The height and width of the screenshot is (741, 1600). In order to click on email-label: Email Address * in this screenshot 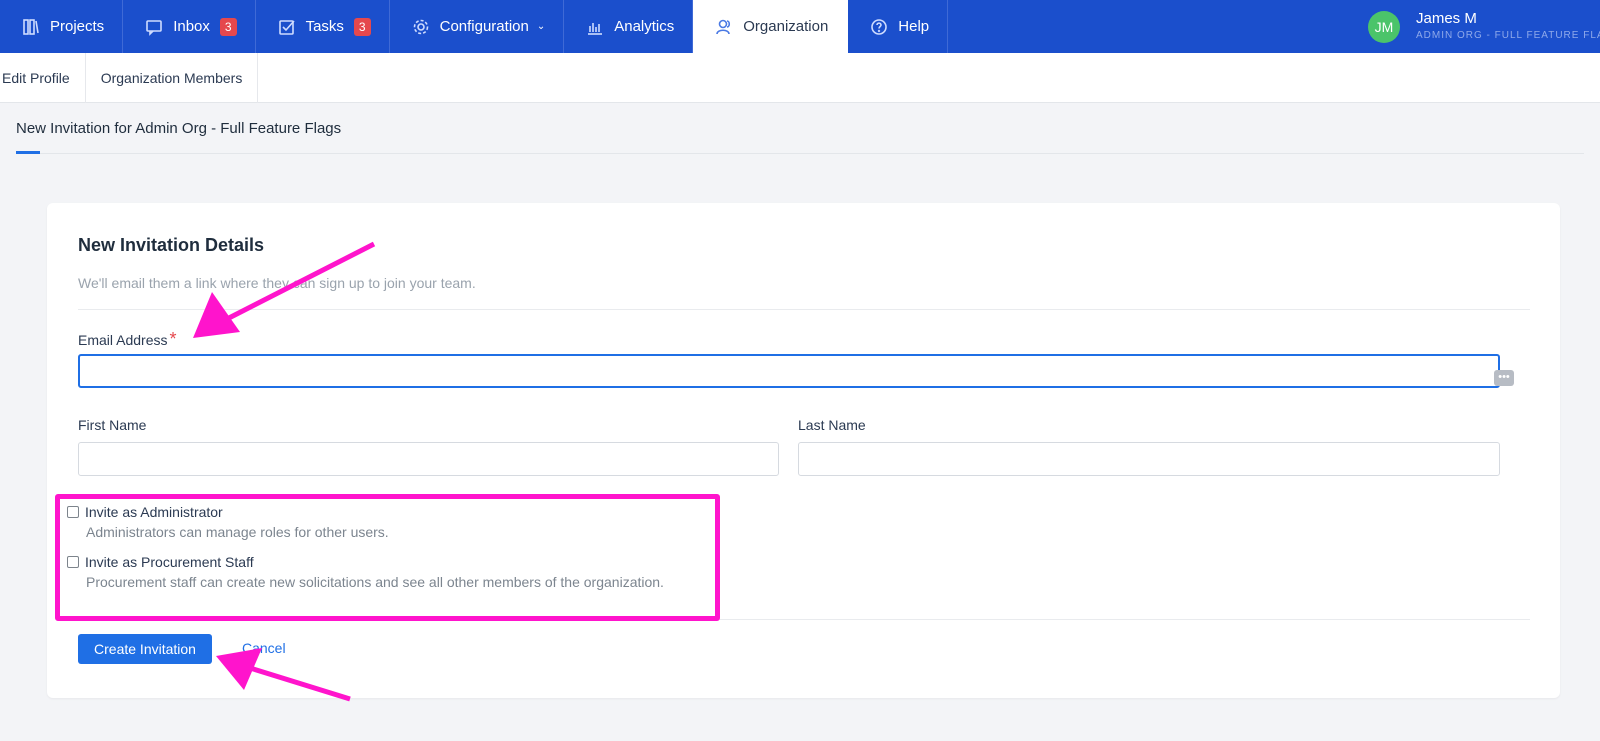, I will do `click(127, 339)`.